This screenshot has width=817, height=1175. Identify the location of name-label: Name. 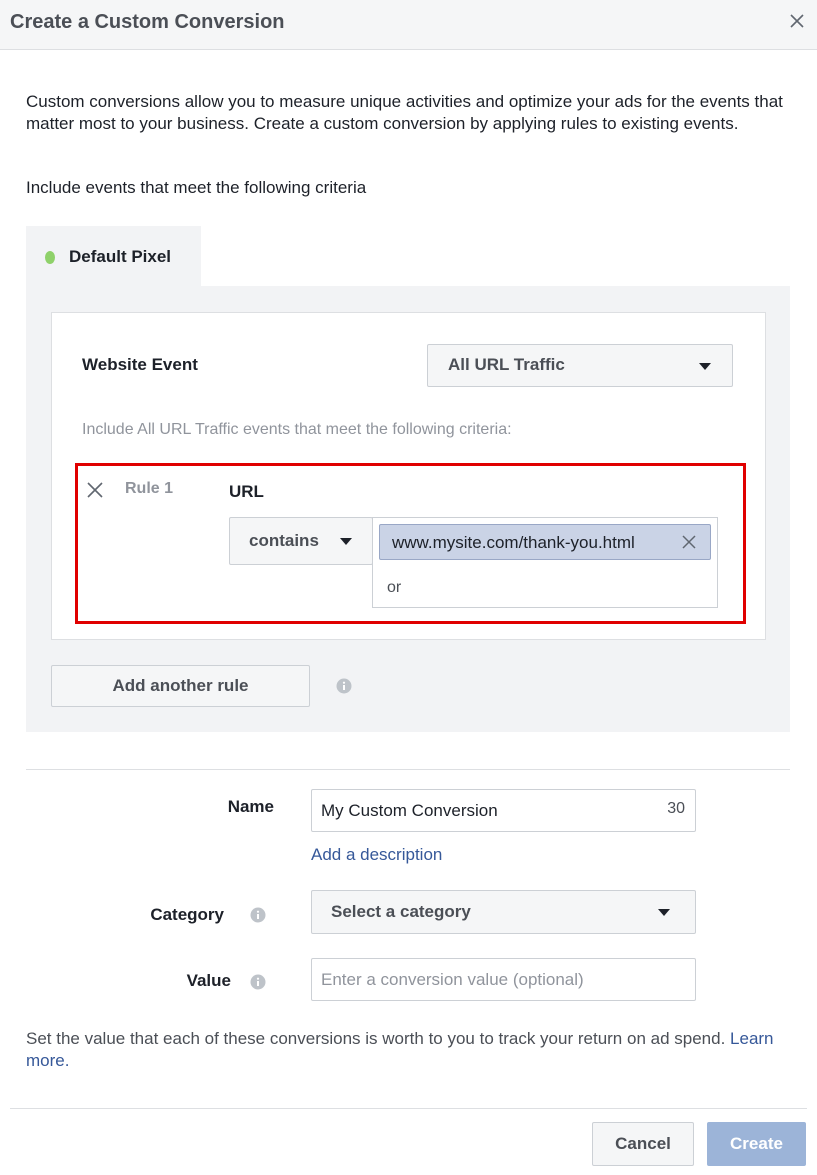
(250, 806).